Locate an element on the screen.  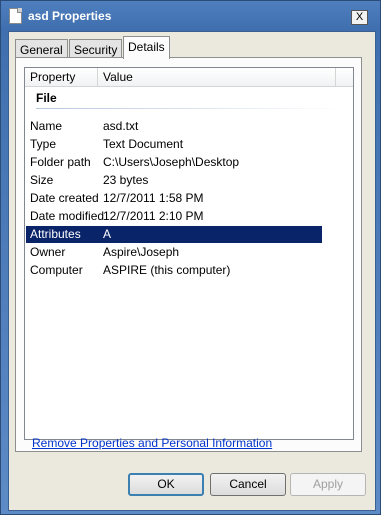
list-item: Name asd.txt is located at coordinates (174, 126).